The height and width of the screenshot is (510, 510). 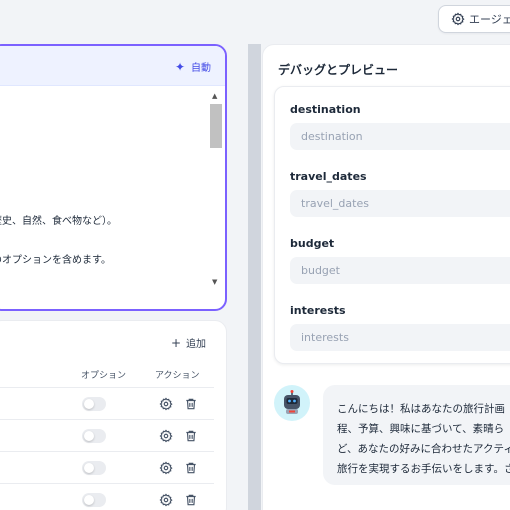 I want to click on field-label-interests: interests, so click(x=318, y=310).